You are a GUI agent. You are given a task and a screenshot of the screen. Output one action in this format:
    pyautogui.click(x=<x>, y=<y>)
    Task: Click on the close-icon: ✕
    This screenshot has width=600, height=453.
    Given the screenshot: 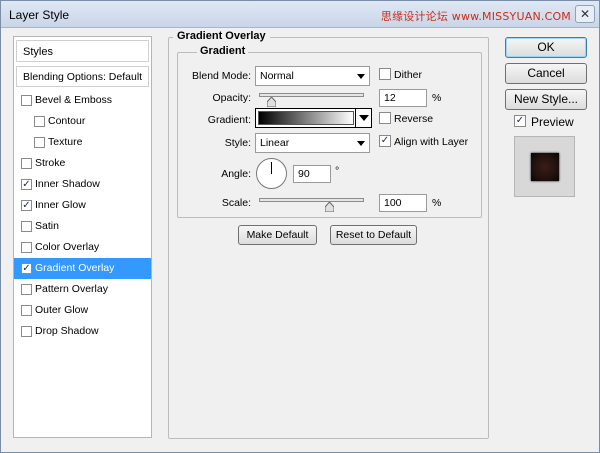 What is the action you would take?
    pyautogui.click(x=585, y=14)
    